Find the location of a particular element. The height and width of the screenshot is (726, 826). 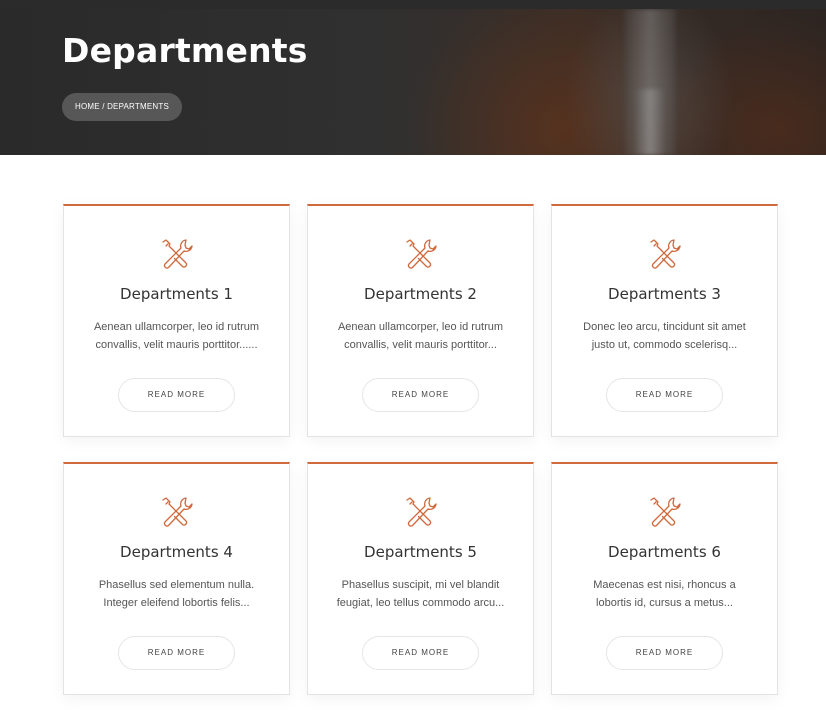

card-title: Departments 1 is located at coordinates (176, 294).